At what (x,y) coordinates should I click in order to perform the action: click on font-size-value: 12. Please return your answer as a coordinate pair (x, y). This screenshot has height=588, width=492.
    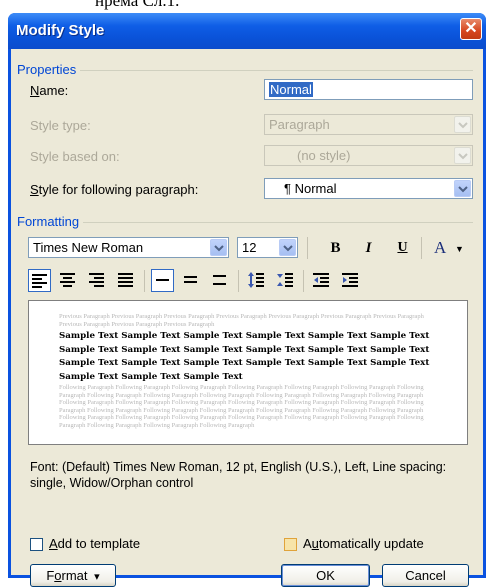
    Looking at the image, I should click on (249, 247).